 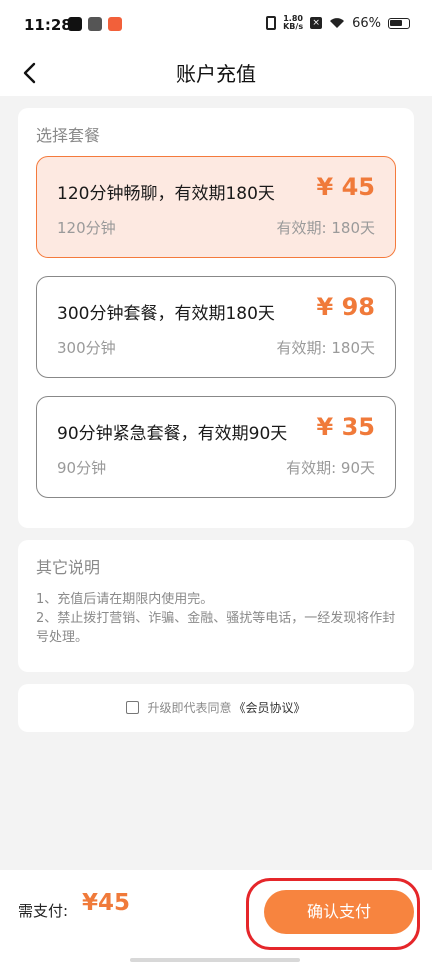 I want to click on status-indicators: 1.80 KB/s × 66%, so click(x=338, y=23).